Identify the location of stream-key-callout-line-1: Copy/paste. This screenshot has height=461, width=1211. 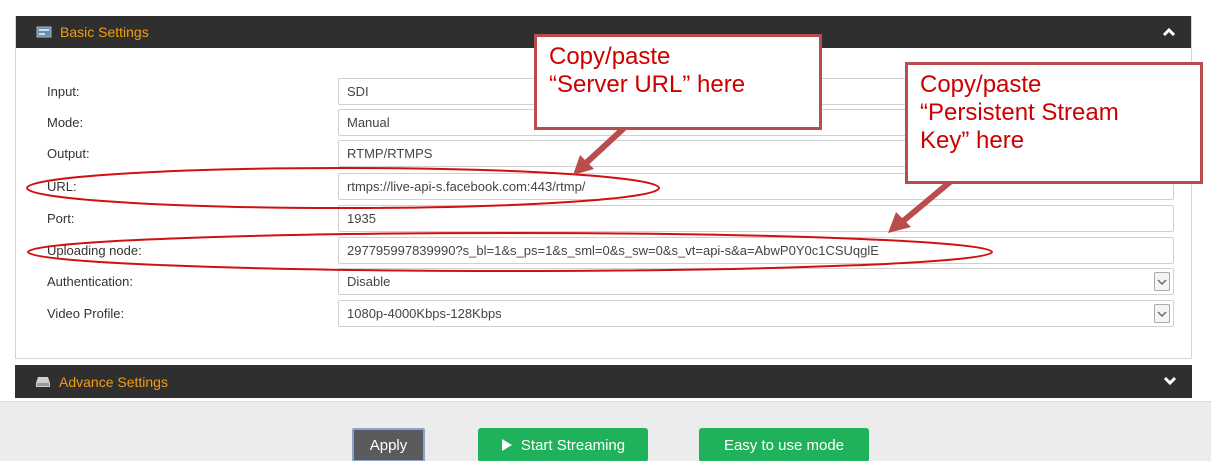
(981, 84).